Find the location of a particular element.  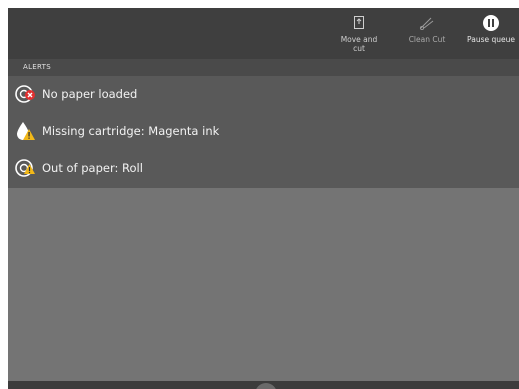

alerts-header-label: ALERTS is located at coordinates (37, 67).